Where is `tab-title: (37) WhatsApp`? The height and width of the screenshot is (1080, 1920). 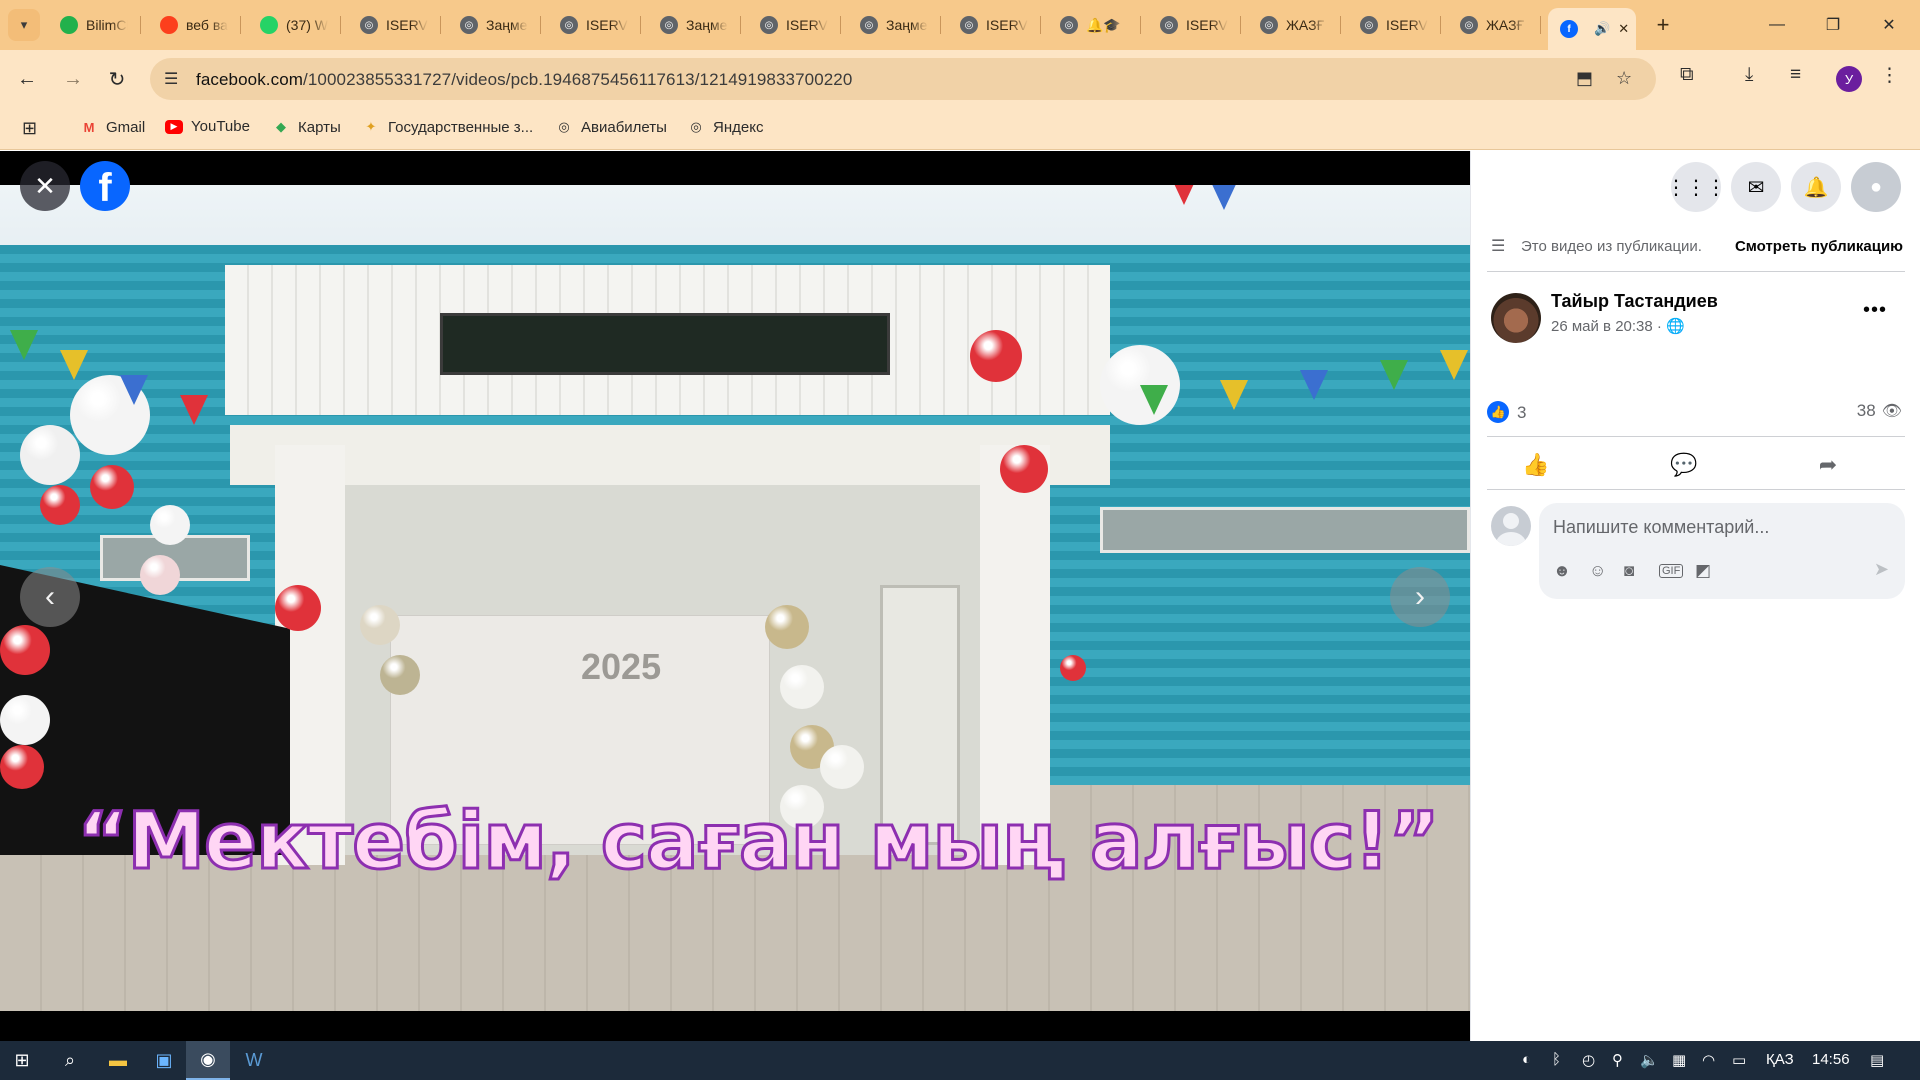
tab-title: (37) WhatsApp is located at coordinates (307, 25).